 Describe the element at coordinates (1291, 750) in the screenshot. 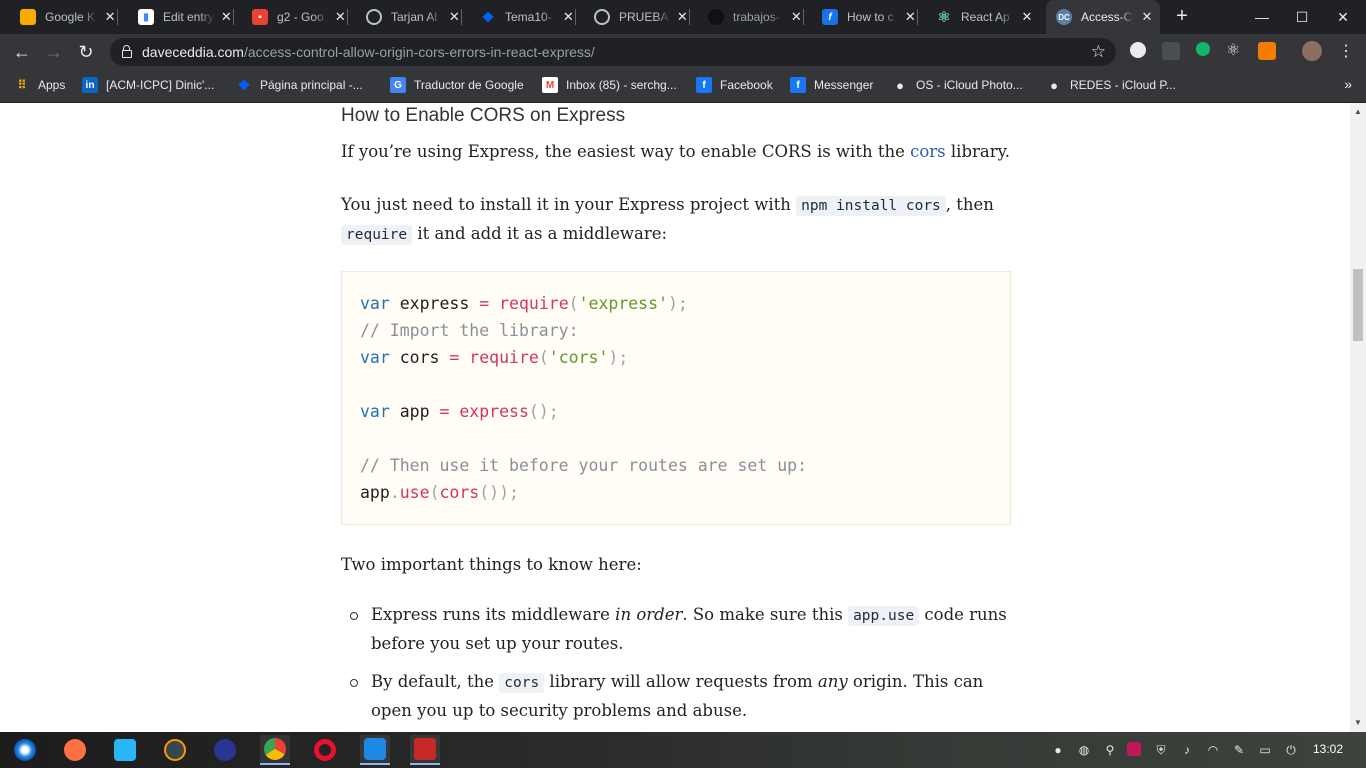

I see `power-icon: ⏻` at that location.